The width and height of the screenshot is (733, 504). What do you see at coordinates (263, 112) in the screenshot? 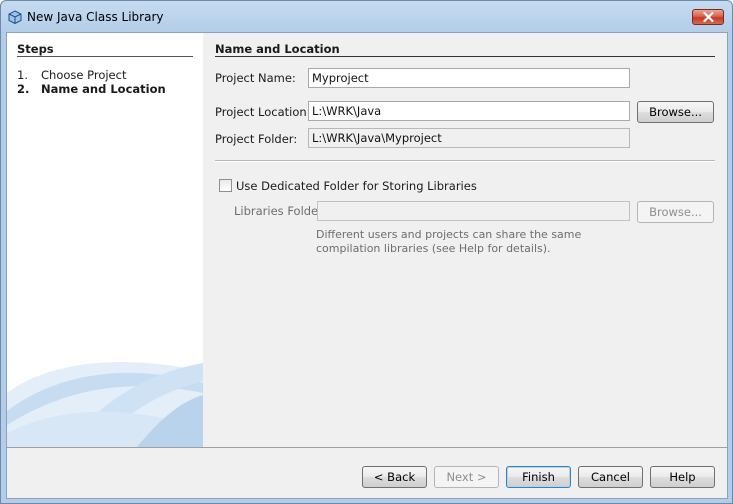
I see `project-location-label: Project Location:` at bounding box center [263, 112].